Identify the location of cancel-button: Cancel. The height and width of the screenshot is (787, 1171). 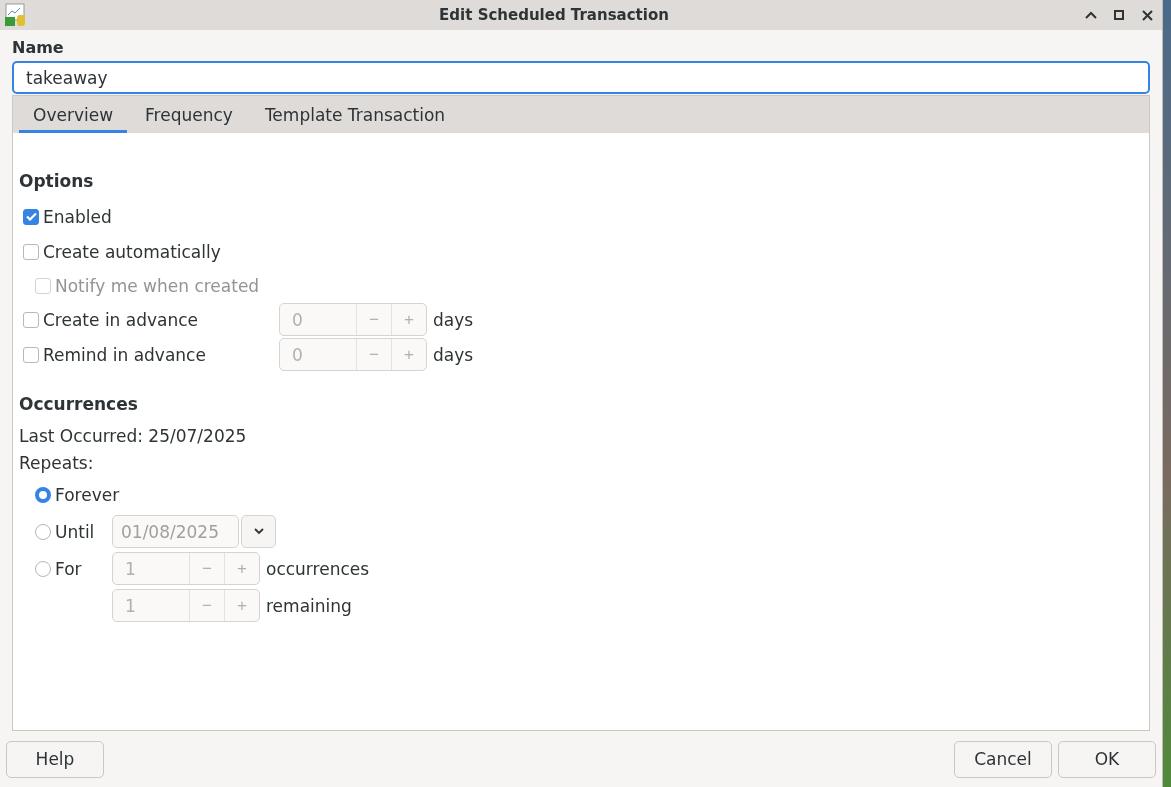
(1003, 759).